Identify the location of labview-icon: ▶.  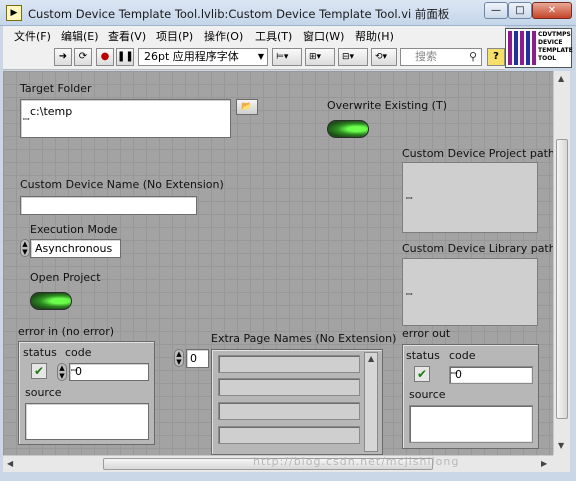
(14, 13).